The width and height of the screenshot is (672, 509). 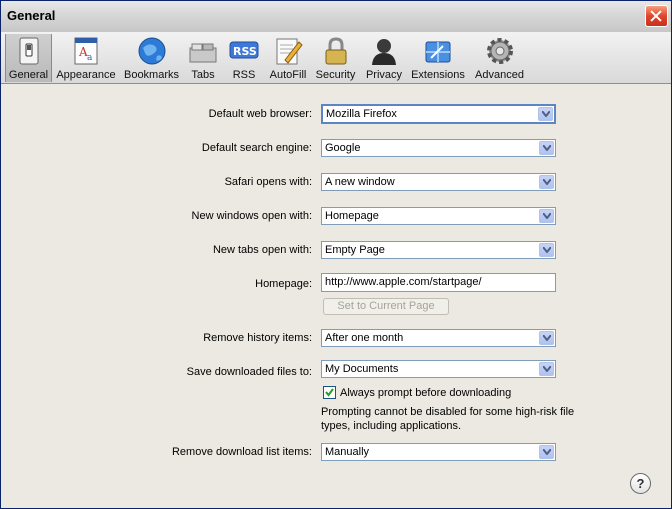 I want to click on tab-appearance: A a Appearance, so click(x=86, y=58).